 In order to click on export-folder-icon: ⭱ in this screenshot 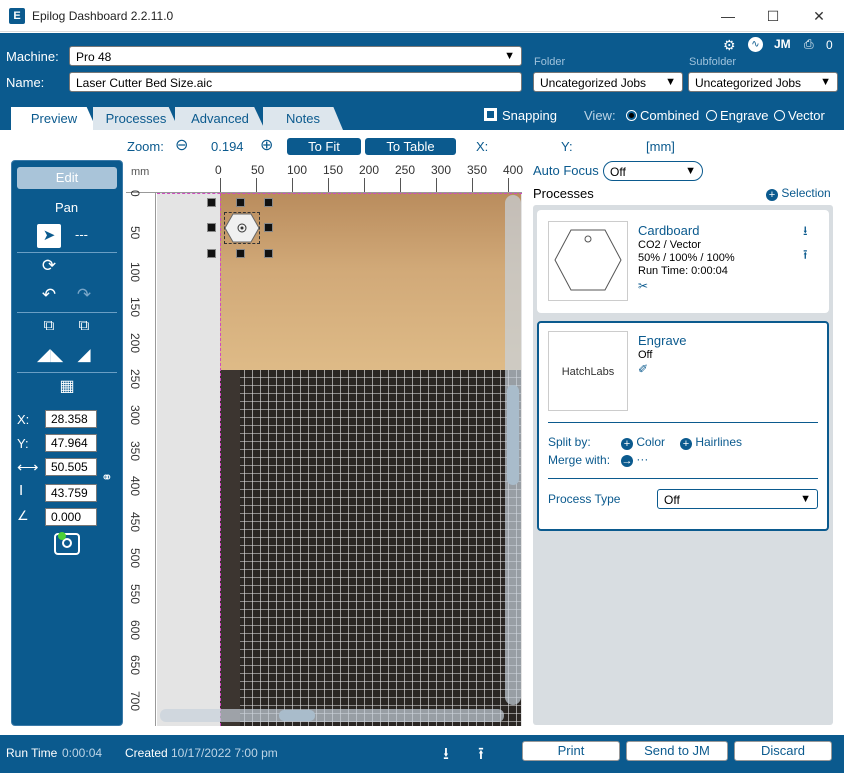, I will do `click(481, 755)`.